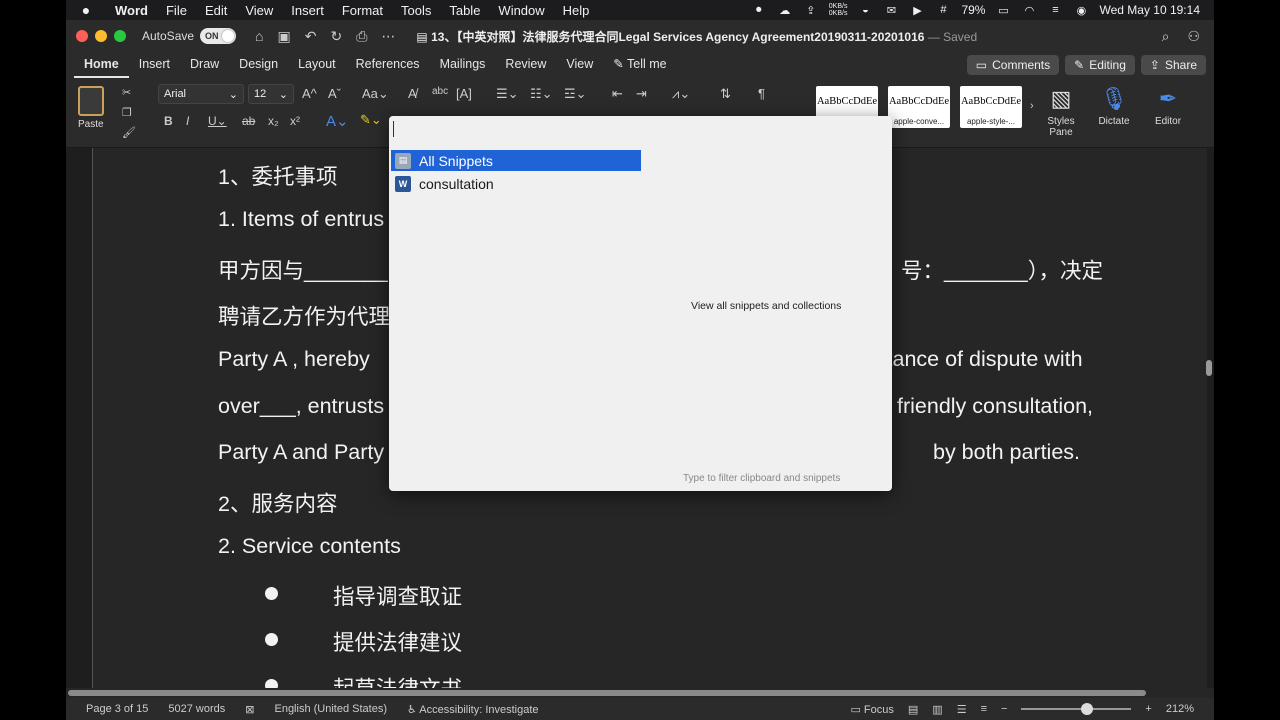  I want to click on clock: Wed May 10 19:14, so click(1149, 10).